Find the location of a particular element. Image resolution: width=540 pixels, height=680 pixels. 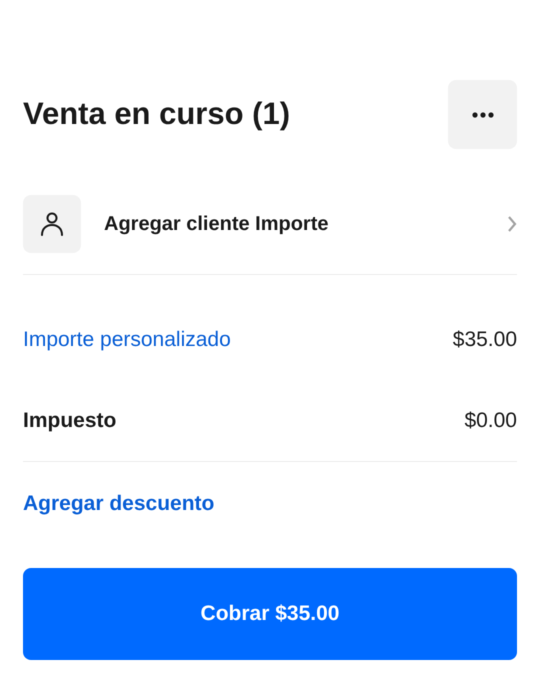

line-item-label: Impuesto is located at coordinates (69, 421).